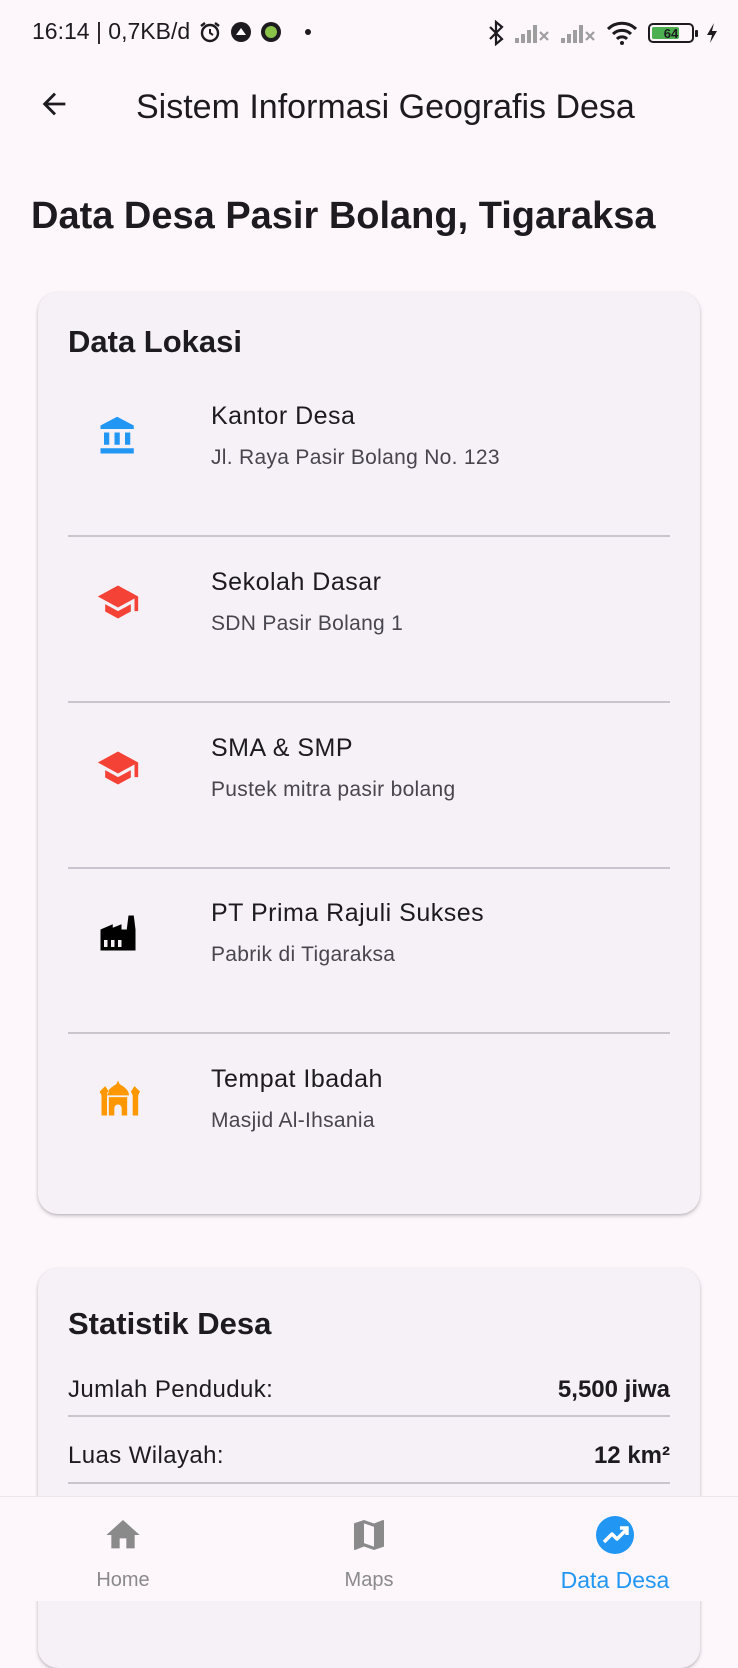 The width and height of the screenshot is (738, 1668). Describe the element at coordinates (303, 954) in the screenshot. I see `location-detail: Pabrik di Tigaraksa` at that location.